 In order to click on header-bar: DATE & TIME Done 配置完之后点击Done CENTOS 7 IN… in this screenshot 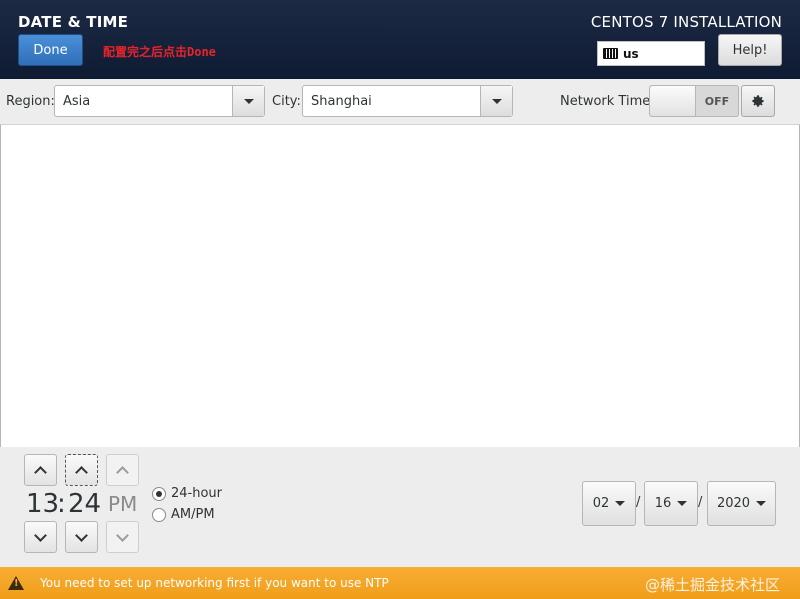, I will do `click(400, 39)`.